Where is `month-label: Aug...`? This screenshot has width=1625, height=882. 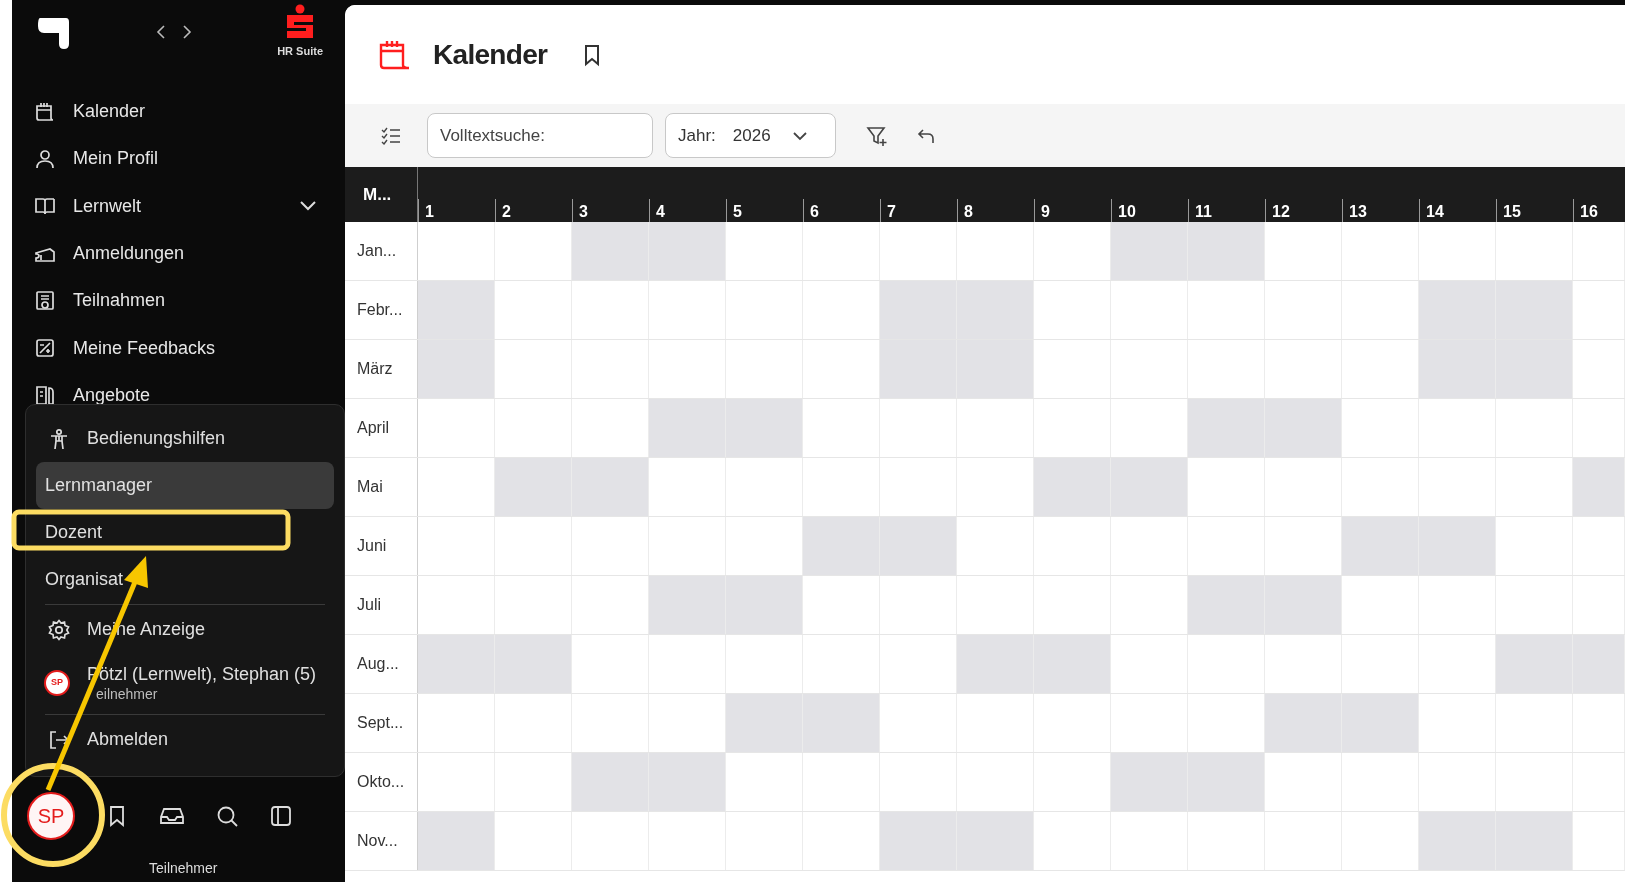 month-label: Aug... is located at coordinates (378, 664).